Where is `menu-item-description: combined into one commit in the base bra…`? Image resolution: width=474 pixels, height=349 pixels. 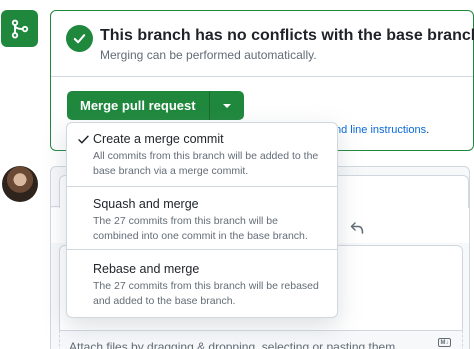
menu-item-description: combined into one commit in the base bra… is located at coordinates (200, 236).